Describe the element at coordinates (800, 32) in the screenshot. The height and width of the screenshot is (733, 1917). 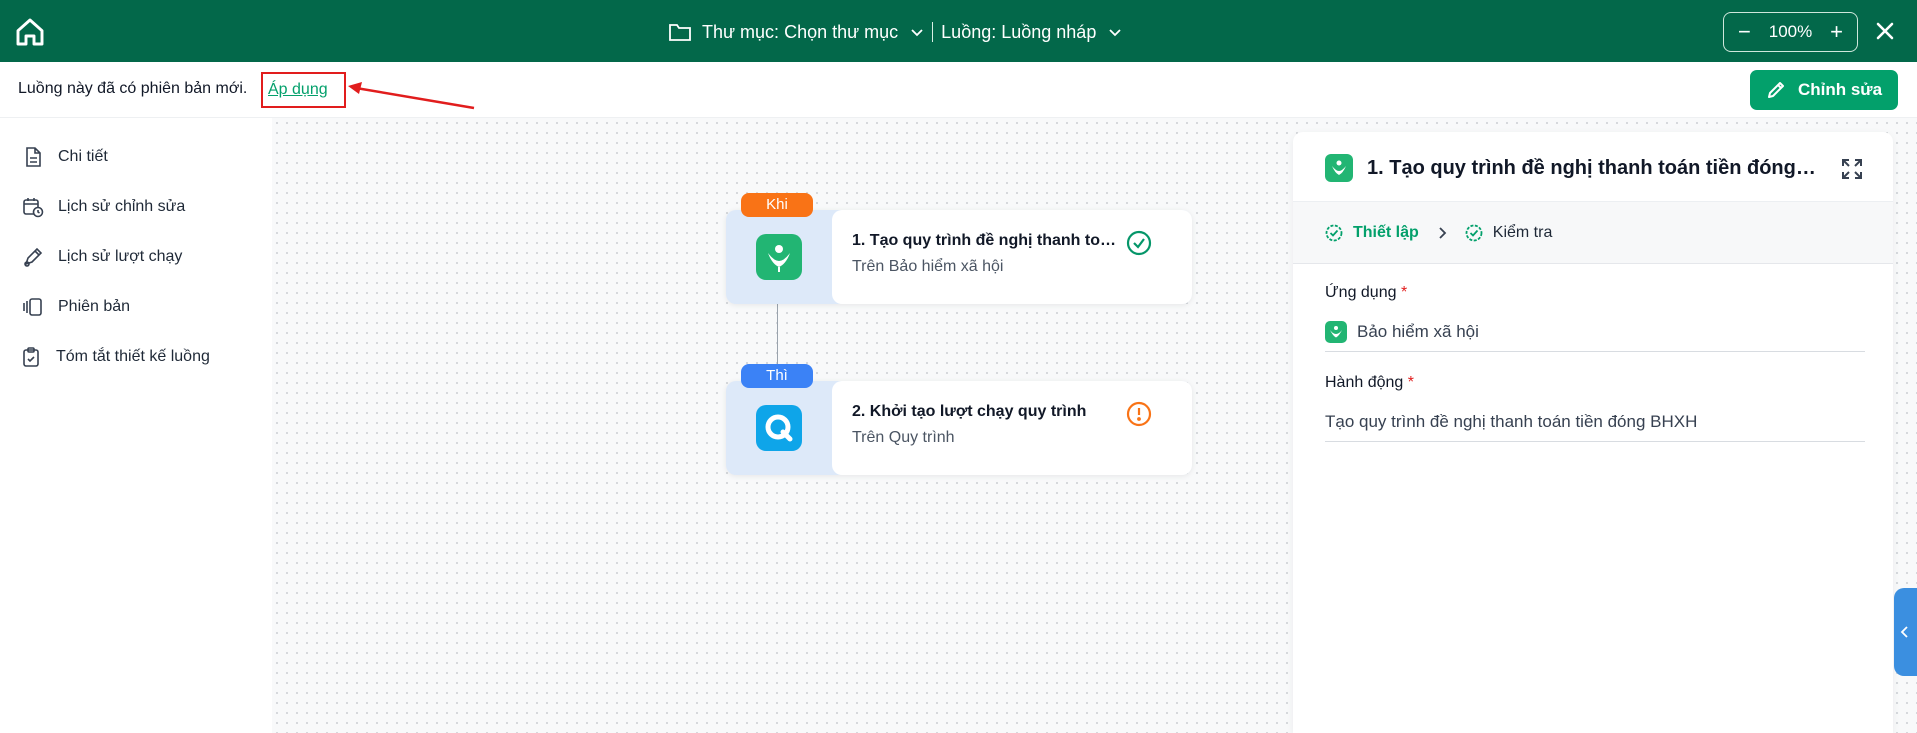
I see `folder-selector: Thư mục: Chọn thư mục` at that location.